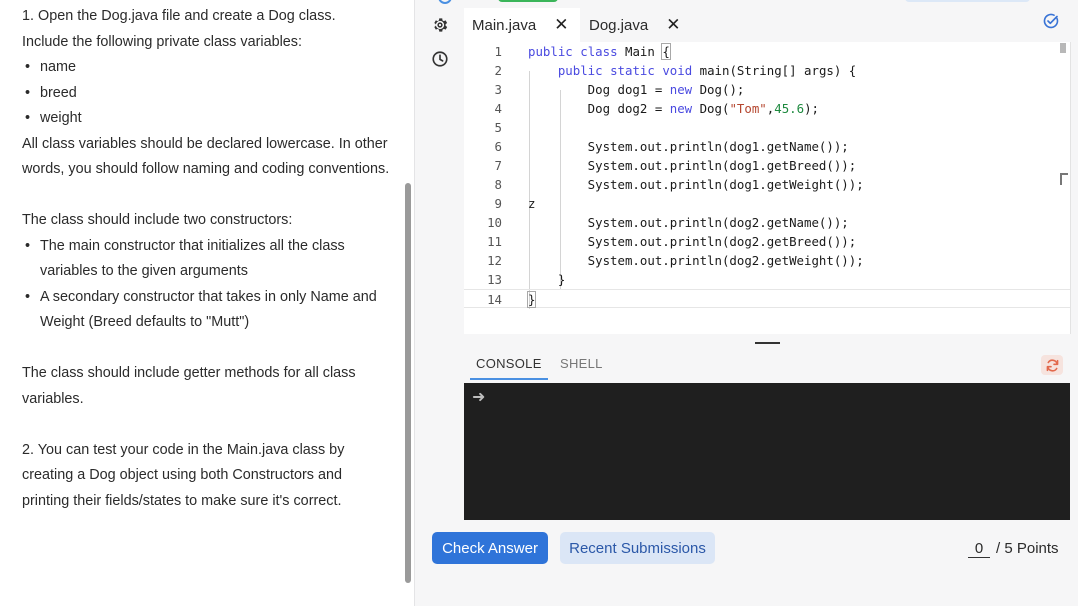  What do you see at coordinates (498, 184) in the screenshot?
I see `line-number: 8` at bounding box center [498, 184].